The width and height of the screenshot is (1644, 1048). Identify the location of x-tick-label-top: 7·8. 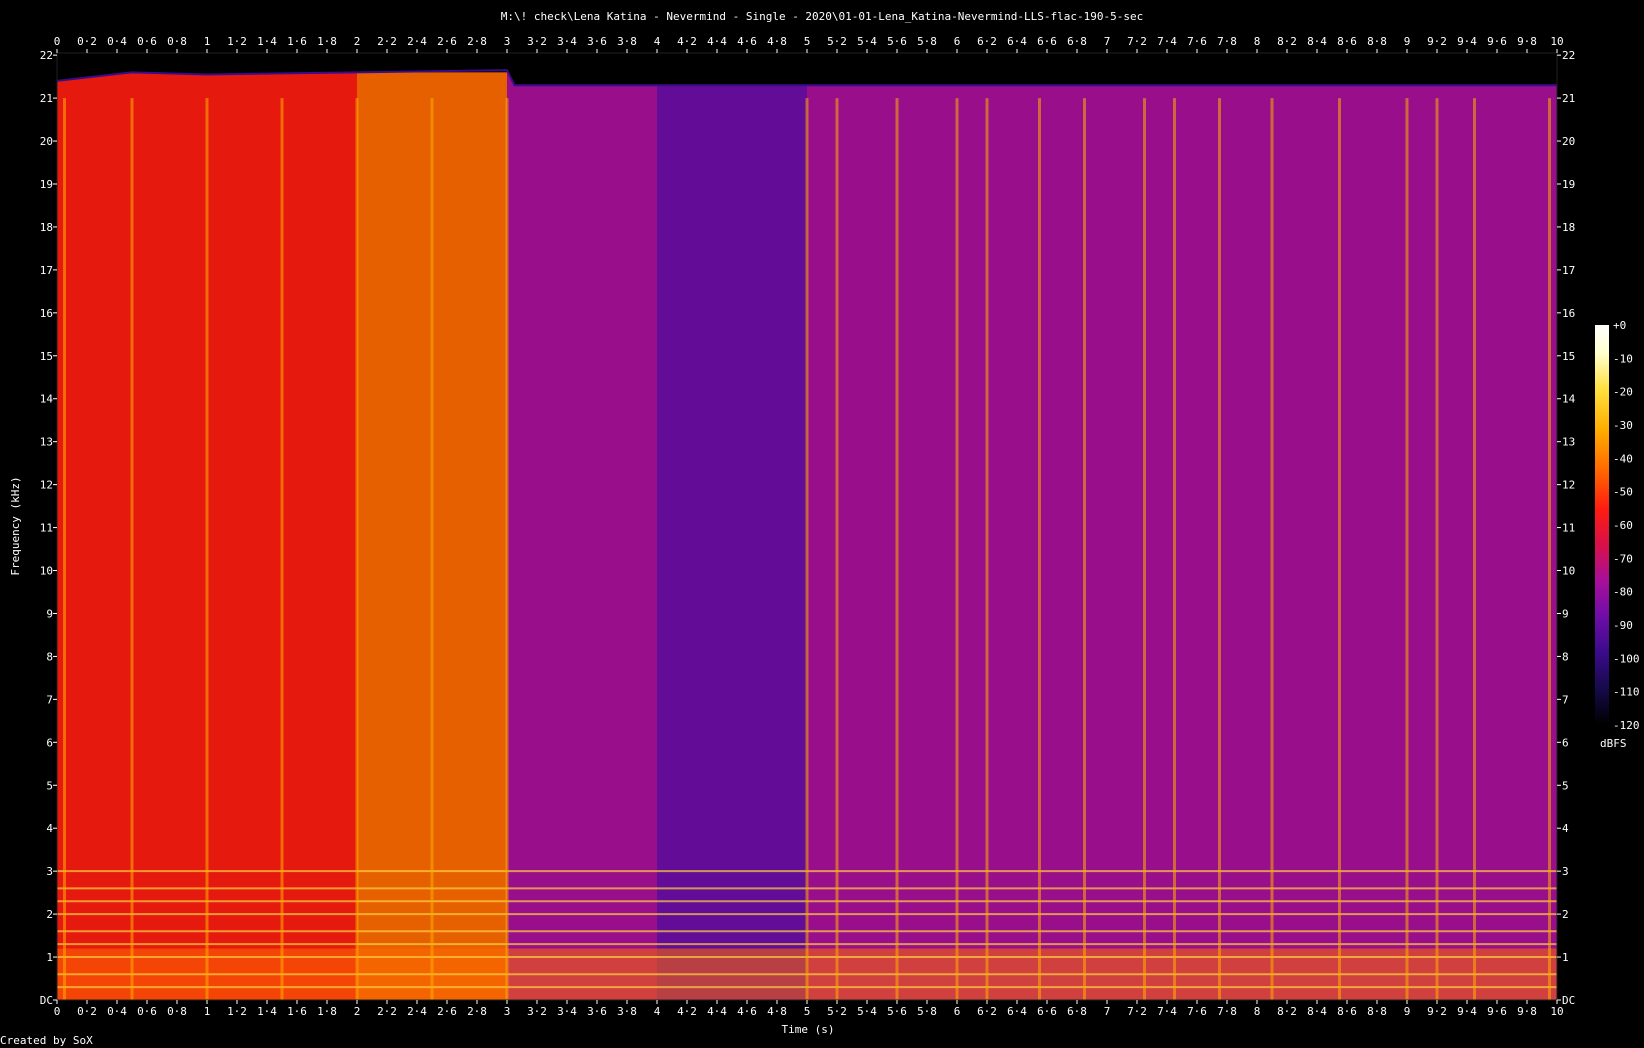
(1227, 41).